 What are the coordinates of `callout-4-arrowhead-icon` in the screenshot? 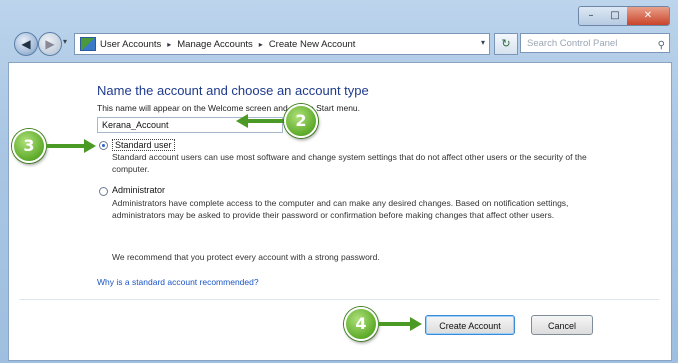 It's located at (416, 324).